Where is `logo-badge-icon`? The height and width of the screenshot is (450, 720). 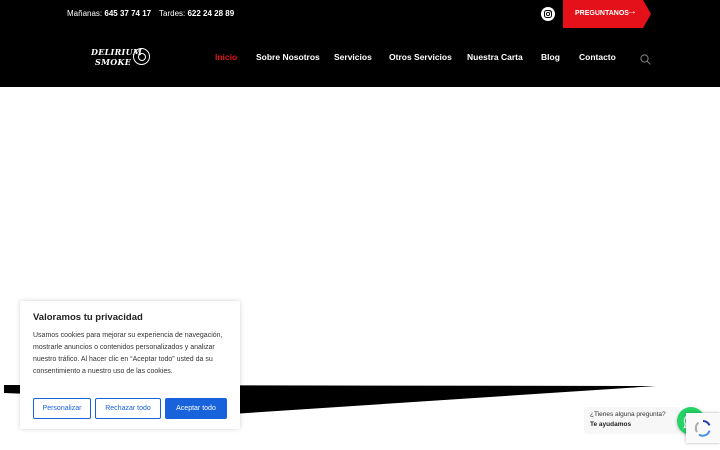 logo-badge-icon is located at coordinates (141, 56).